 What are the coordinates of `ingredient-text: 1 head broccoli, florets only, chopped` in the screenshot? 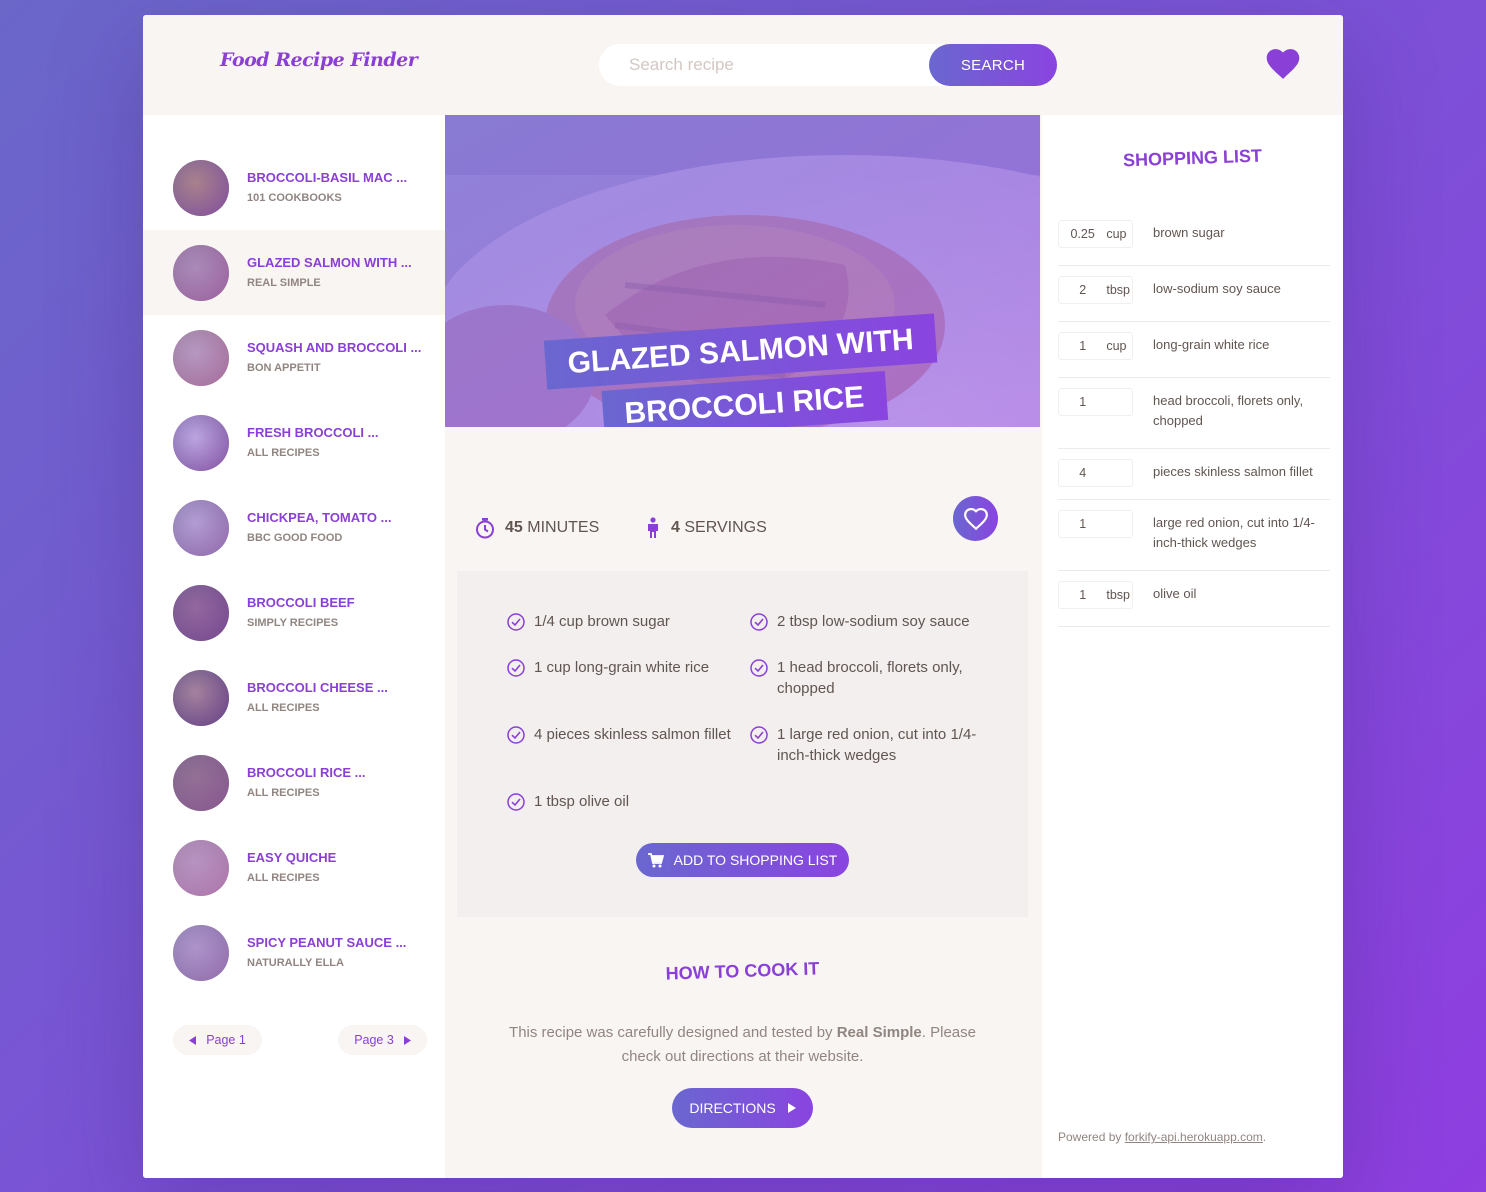 It's located at (870, 678).